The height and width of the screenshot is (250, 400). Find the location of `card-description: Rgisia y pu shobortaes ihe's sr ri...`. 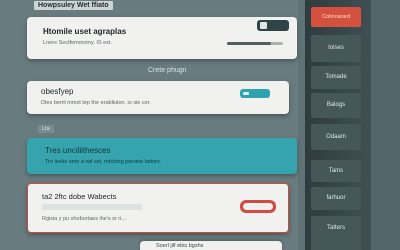

card-description: Rgisia y pu shobortaes ihe's sr ri... is located at coordinates (84, 219).